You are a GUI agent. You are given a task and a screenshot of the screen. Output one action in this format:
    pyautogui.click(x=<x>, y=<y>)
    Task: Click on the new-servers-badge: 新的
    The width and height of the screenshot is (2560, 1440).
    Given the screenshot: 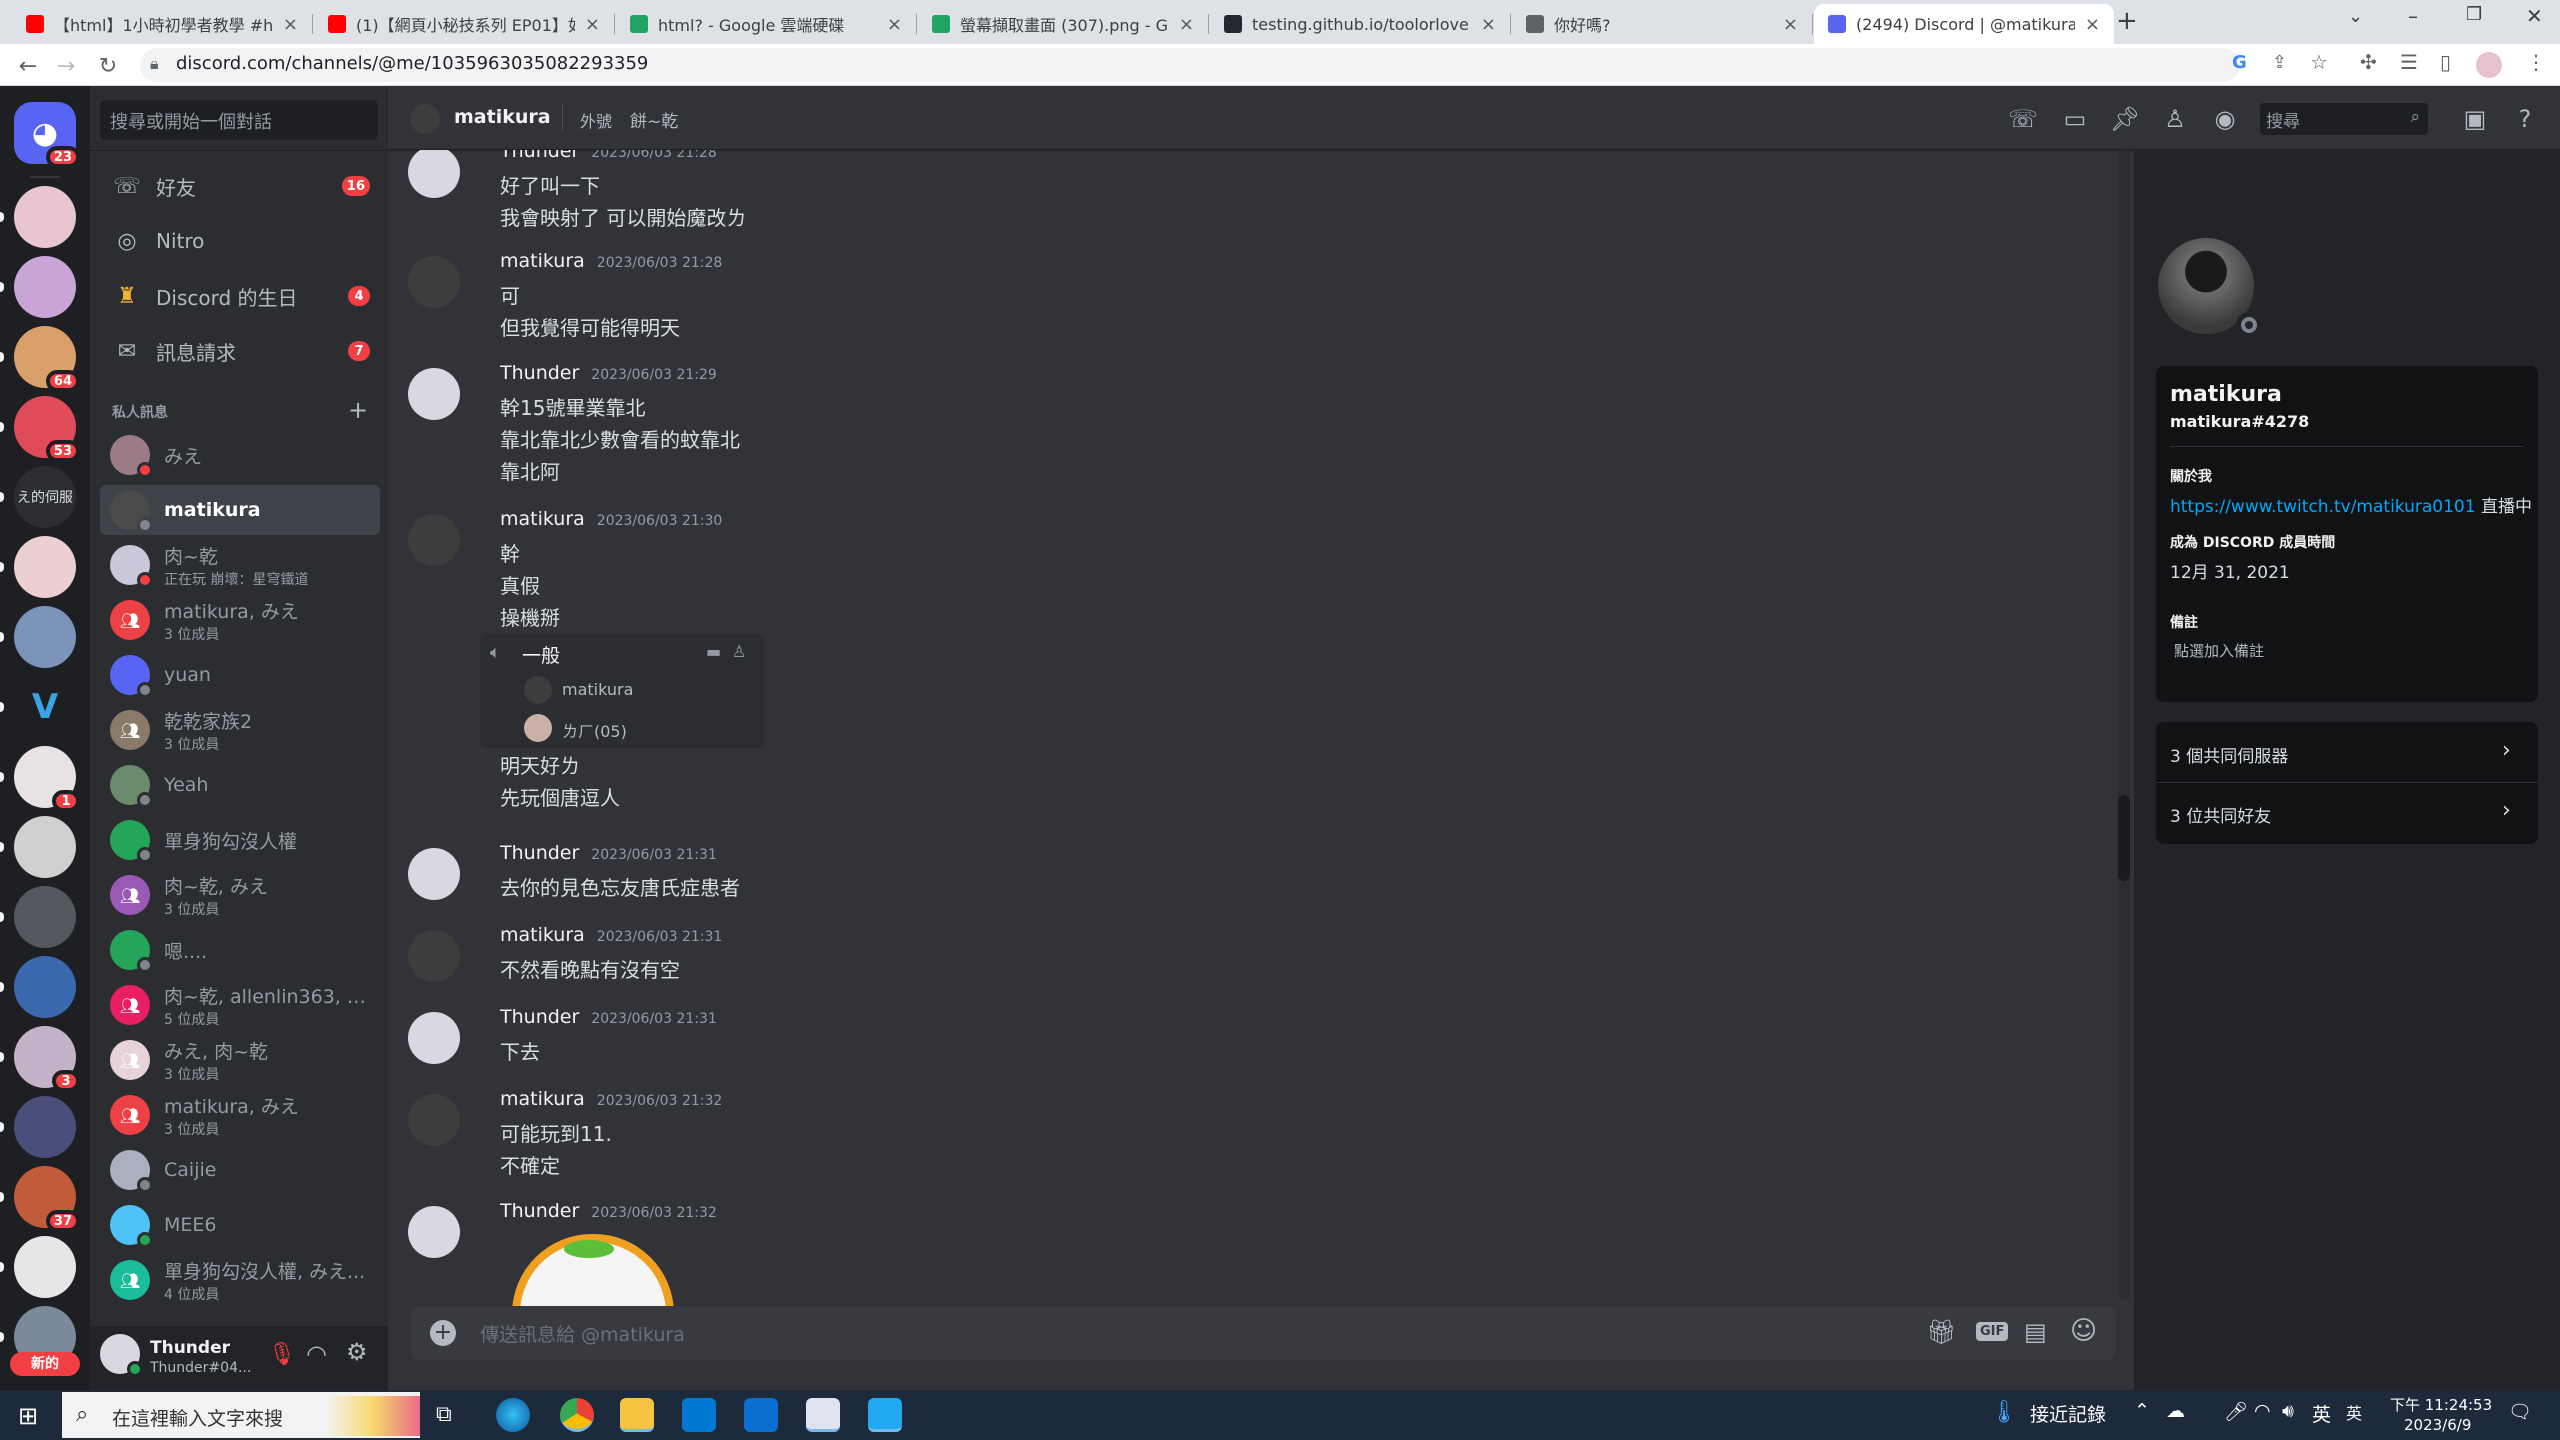 What is the action you would take?
    pyautogui.click(x=45, y=1364)
    